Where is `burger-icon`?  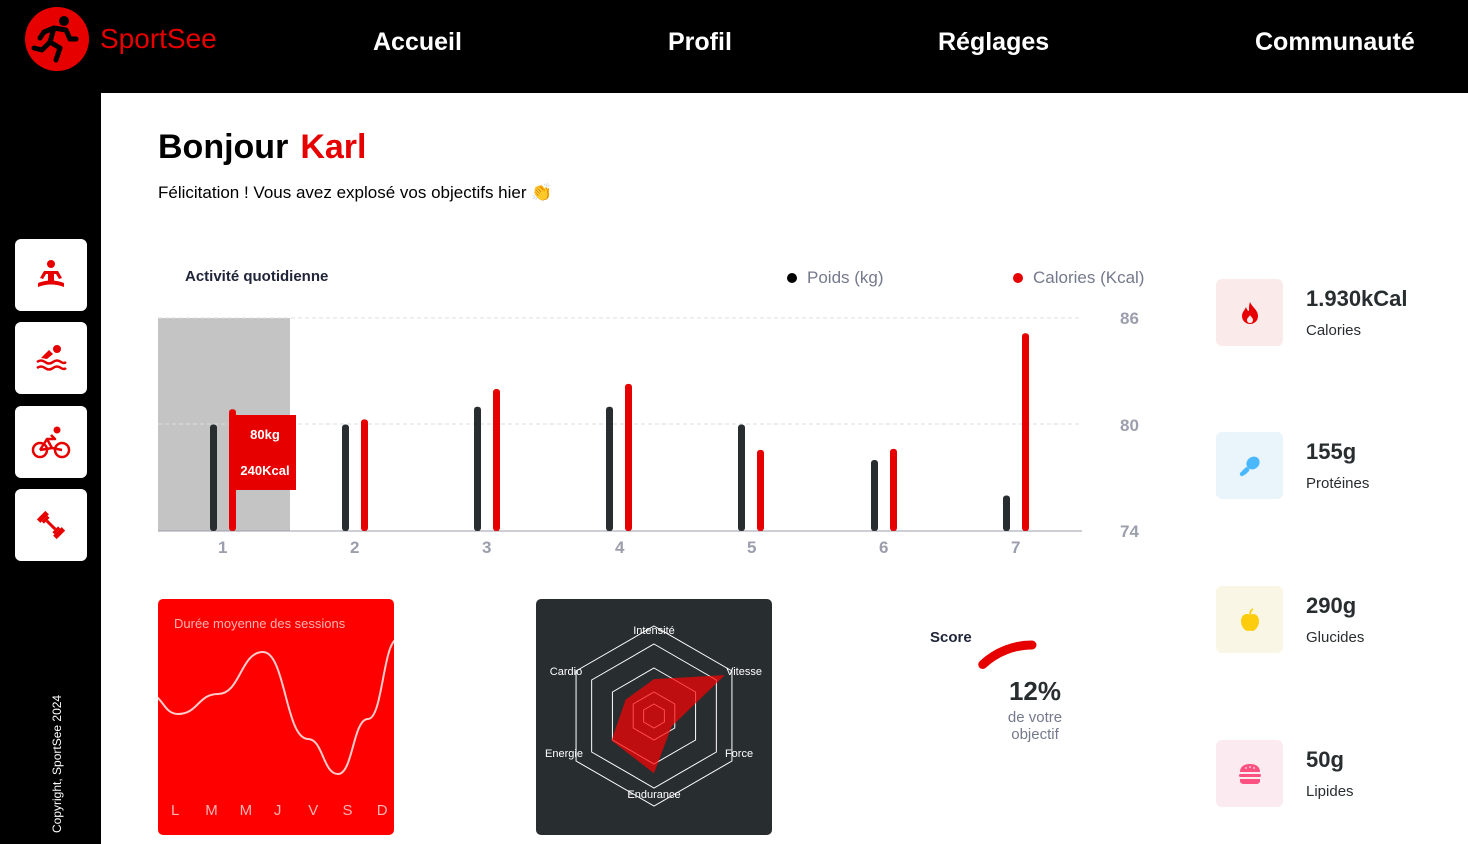 burger-icon is located at coordinates (1249, 773).